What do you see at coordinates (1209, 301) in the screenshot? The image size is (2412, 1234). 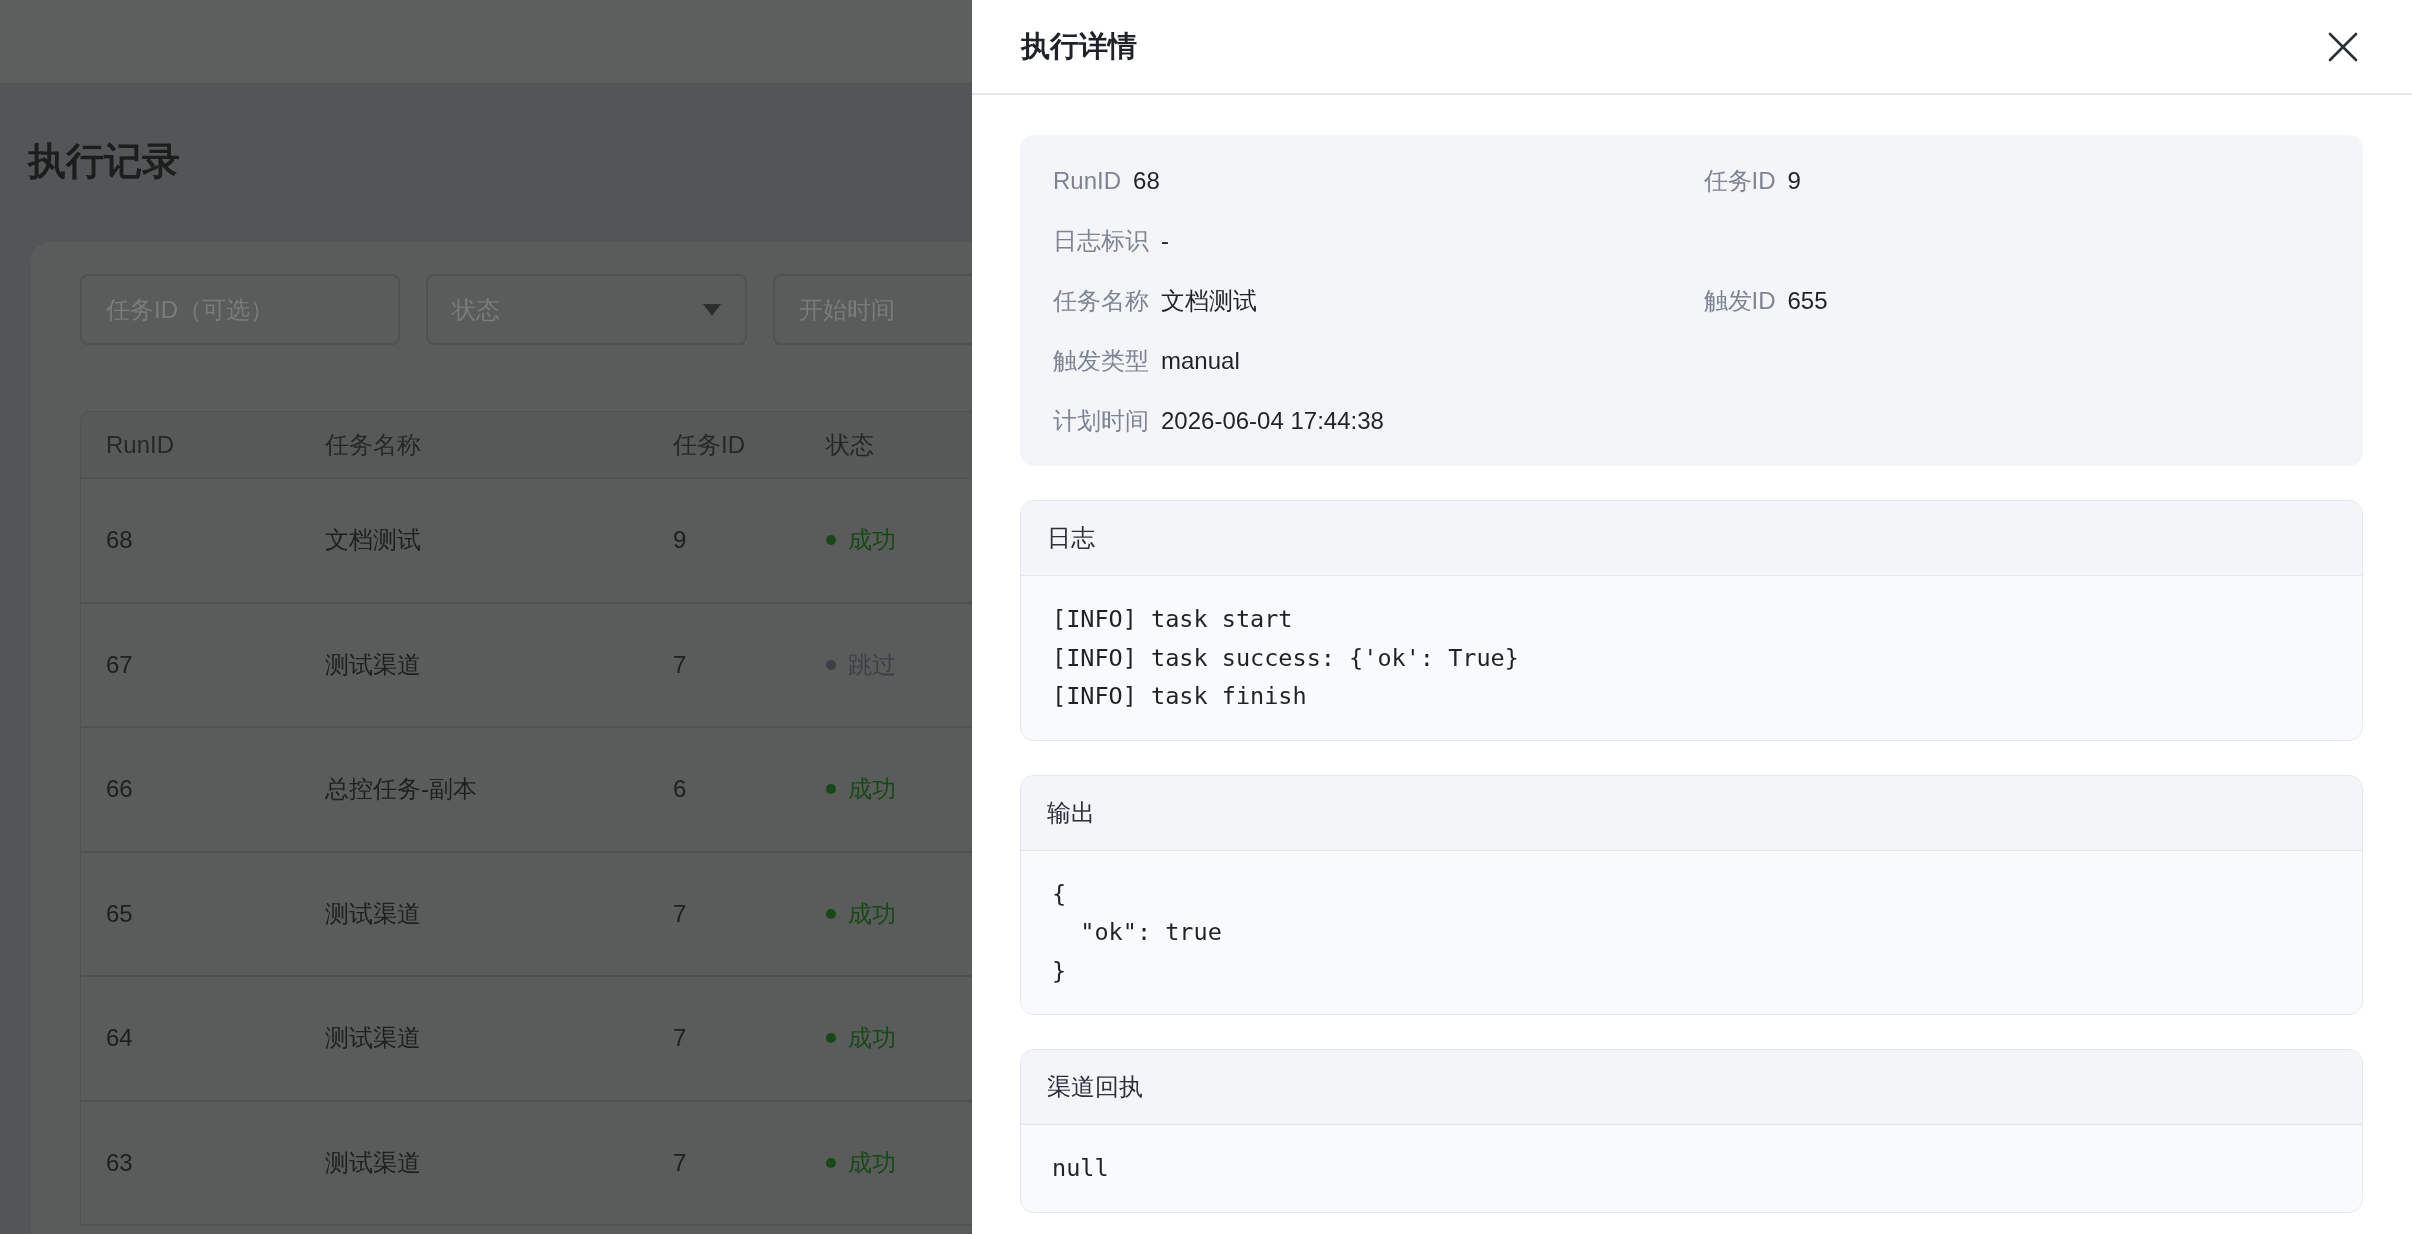 I see `field-value: 文档测试` at bounding box center [1209, 301].